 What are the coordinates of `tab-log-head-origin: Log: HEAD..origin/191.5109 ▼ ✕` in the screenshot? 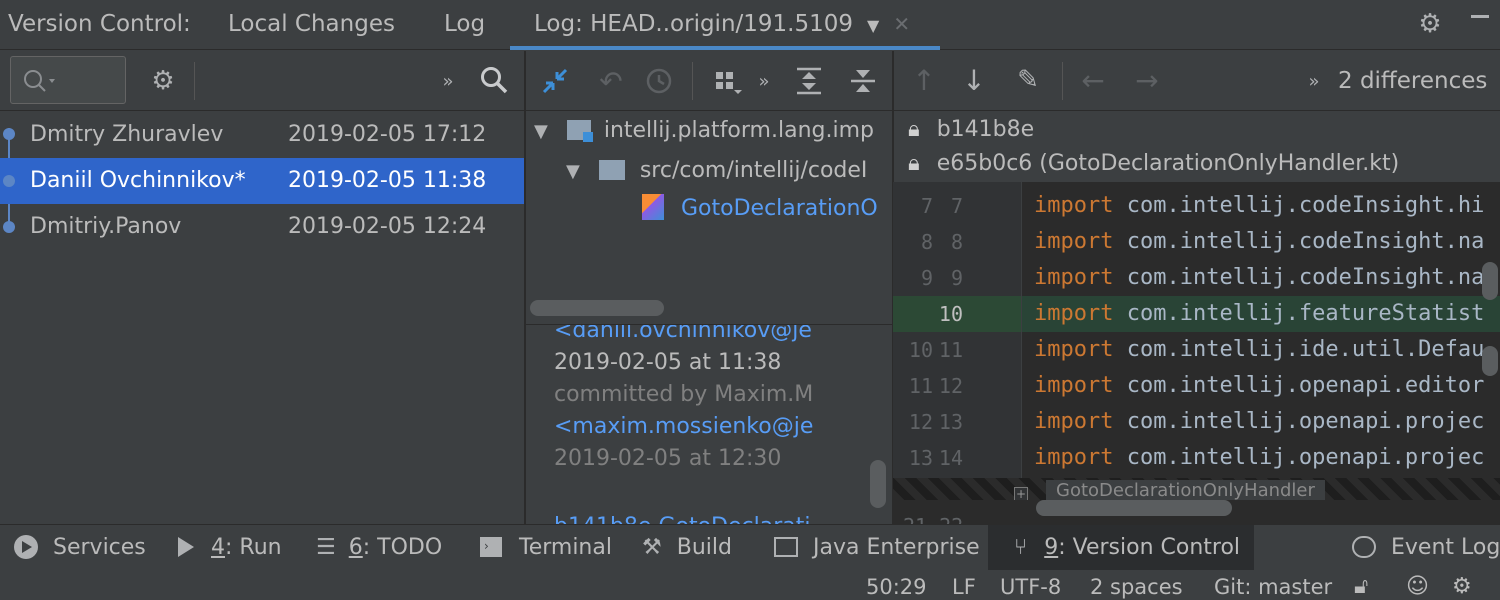 It's located at (725, 25).